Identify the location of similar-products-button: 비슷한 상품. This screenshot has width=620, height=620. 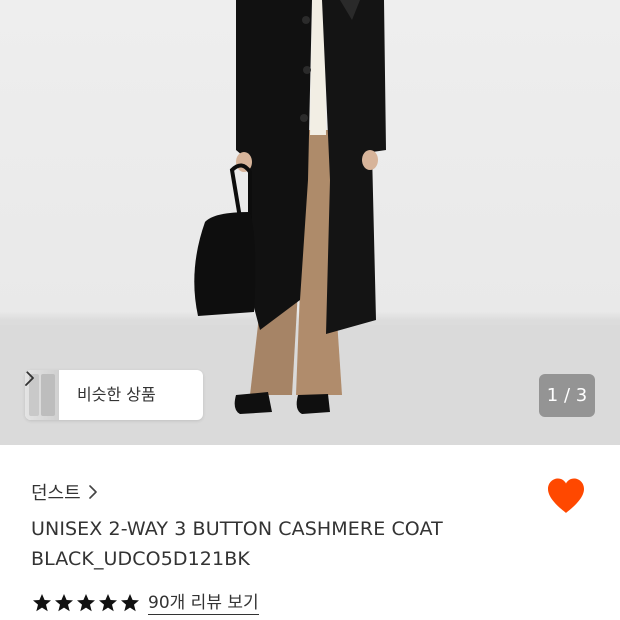
(114, 395).